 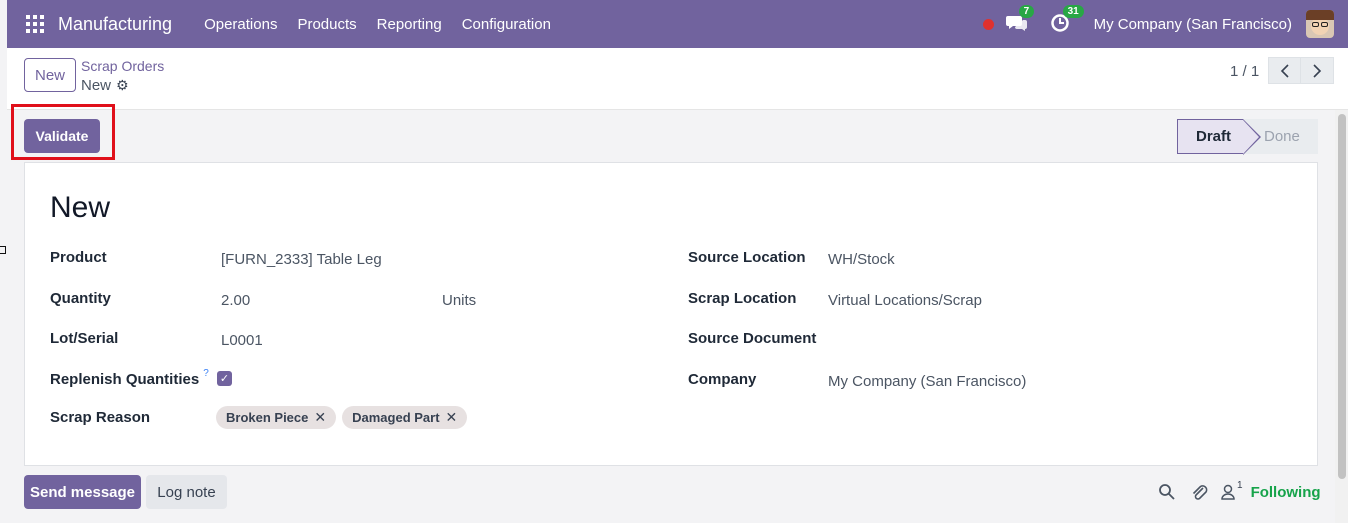 I want to click on scrap-location-field: Virtual Locations/Scrap, so click(x=905, y=300).